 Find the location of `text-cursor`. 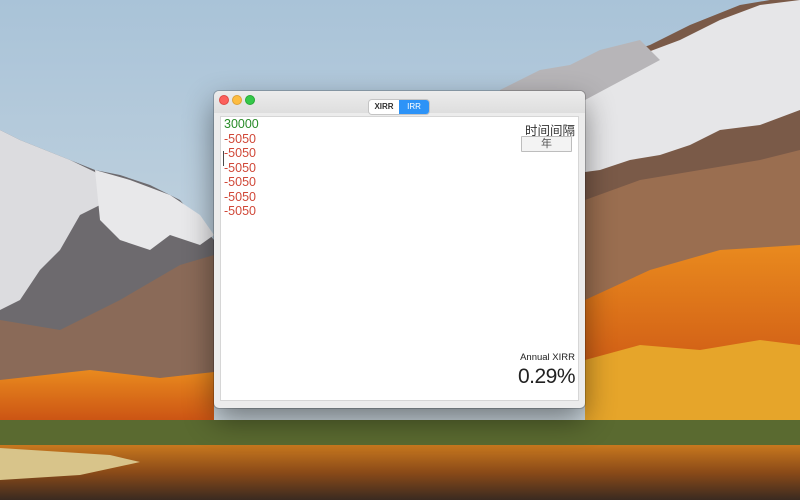

text-cursor is located at coordinates (223, 158).